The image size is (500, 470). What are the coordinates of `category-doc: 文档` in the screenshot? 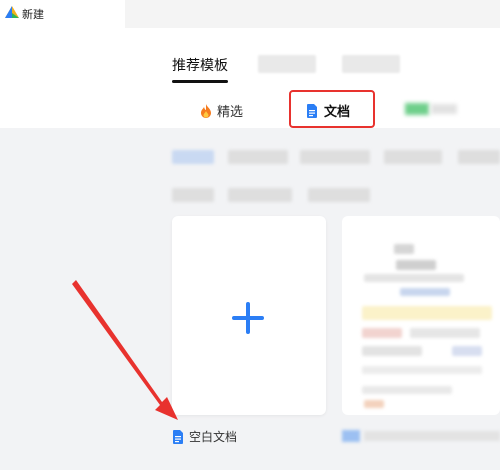 It's located at (328, 110).